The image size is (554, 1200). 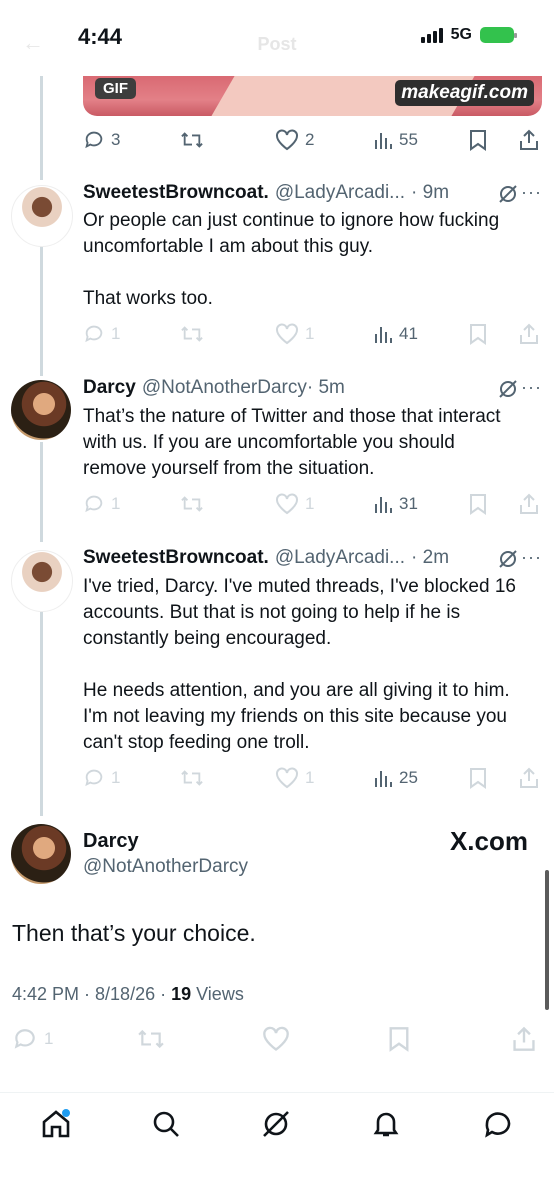 What do you see at coordinates (395, 504) in the screenshot?
I see `views-button: 31` at bounding box center [395, 504].